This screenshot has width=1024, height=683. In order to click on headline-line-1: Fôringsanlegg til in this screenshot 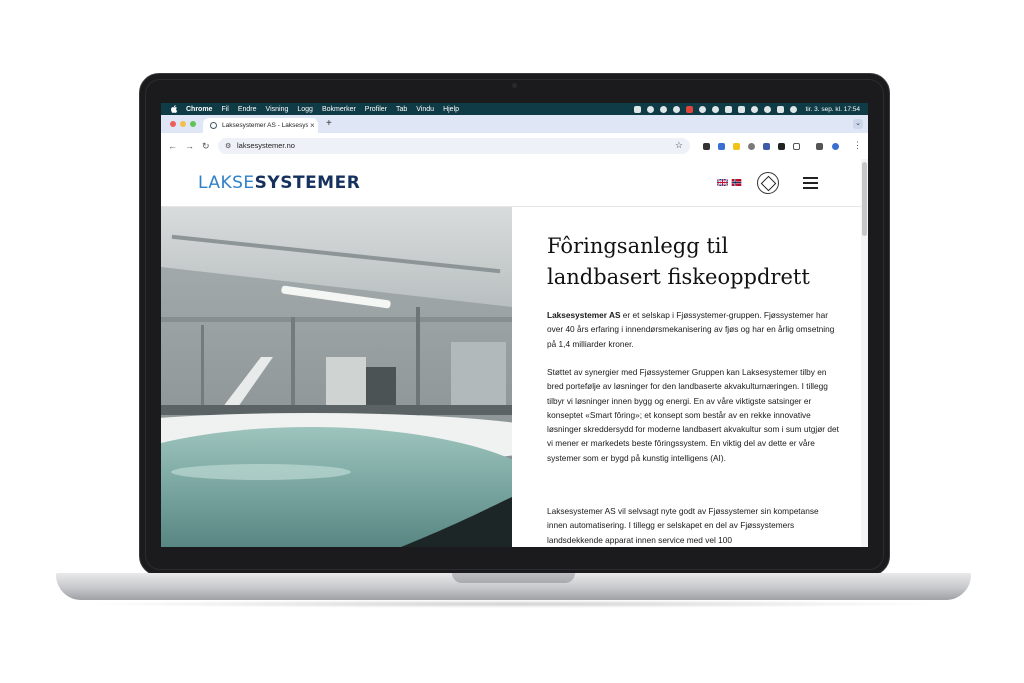, I will do `click(638, 246)`.